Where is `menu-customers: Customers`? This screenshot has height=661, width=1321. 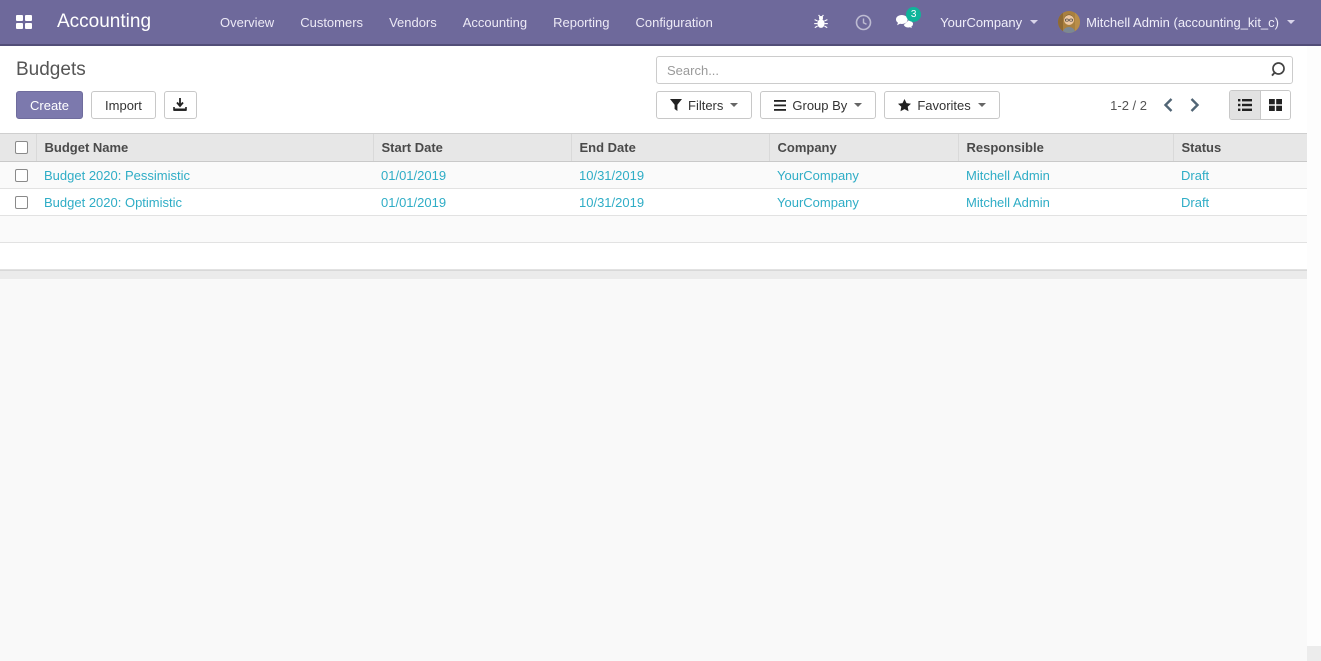 menu-customers: Customers is located at coordinates (331, 22).